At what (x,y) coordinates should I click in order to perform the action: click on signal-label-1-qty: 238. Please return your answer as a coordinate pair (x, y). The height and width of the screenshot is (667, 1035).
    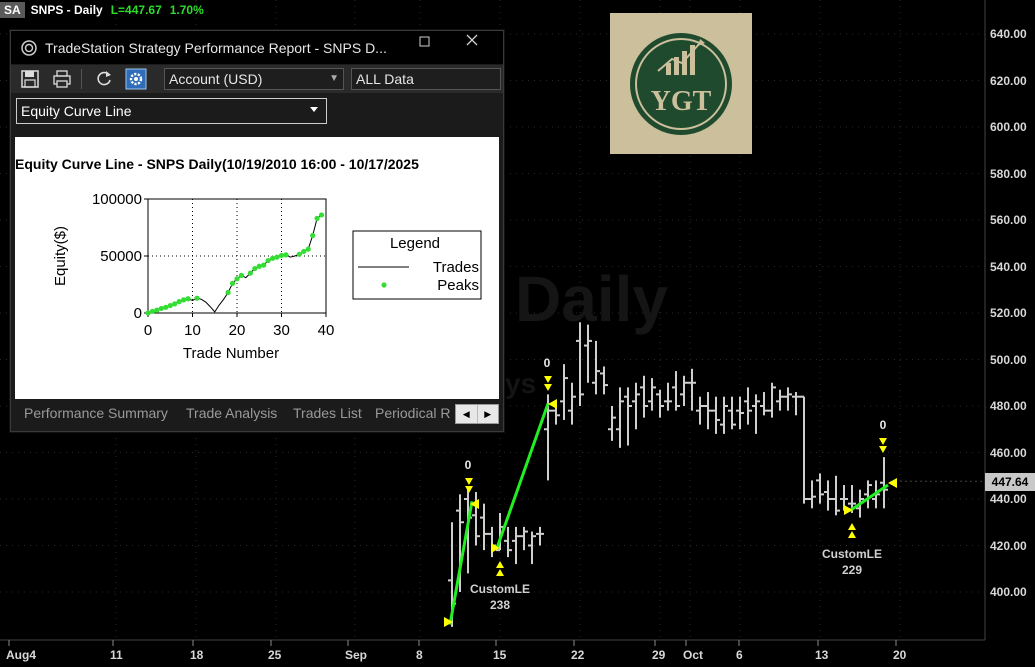
    Looking at the image, I should click on (500, 605).